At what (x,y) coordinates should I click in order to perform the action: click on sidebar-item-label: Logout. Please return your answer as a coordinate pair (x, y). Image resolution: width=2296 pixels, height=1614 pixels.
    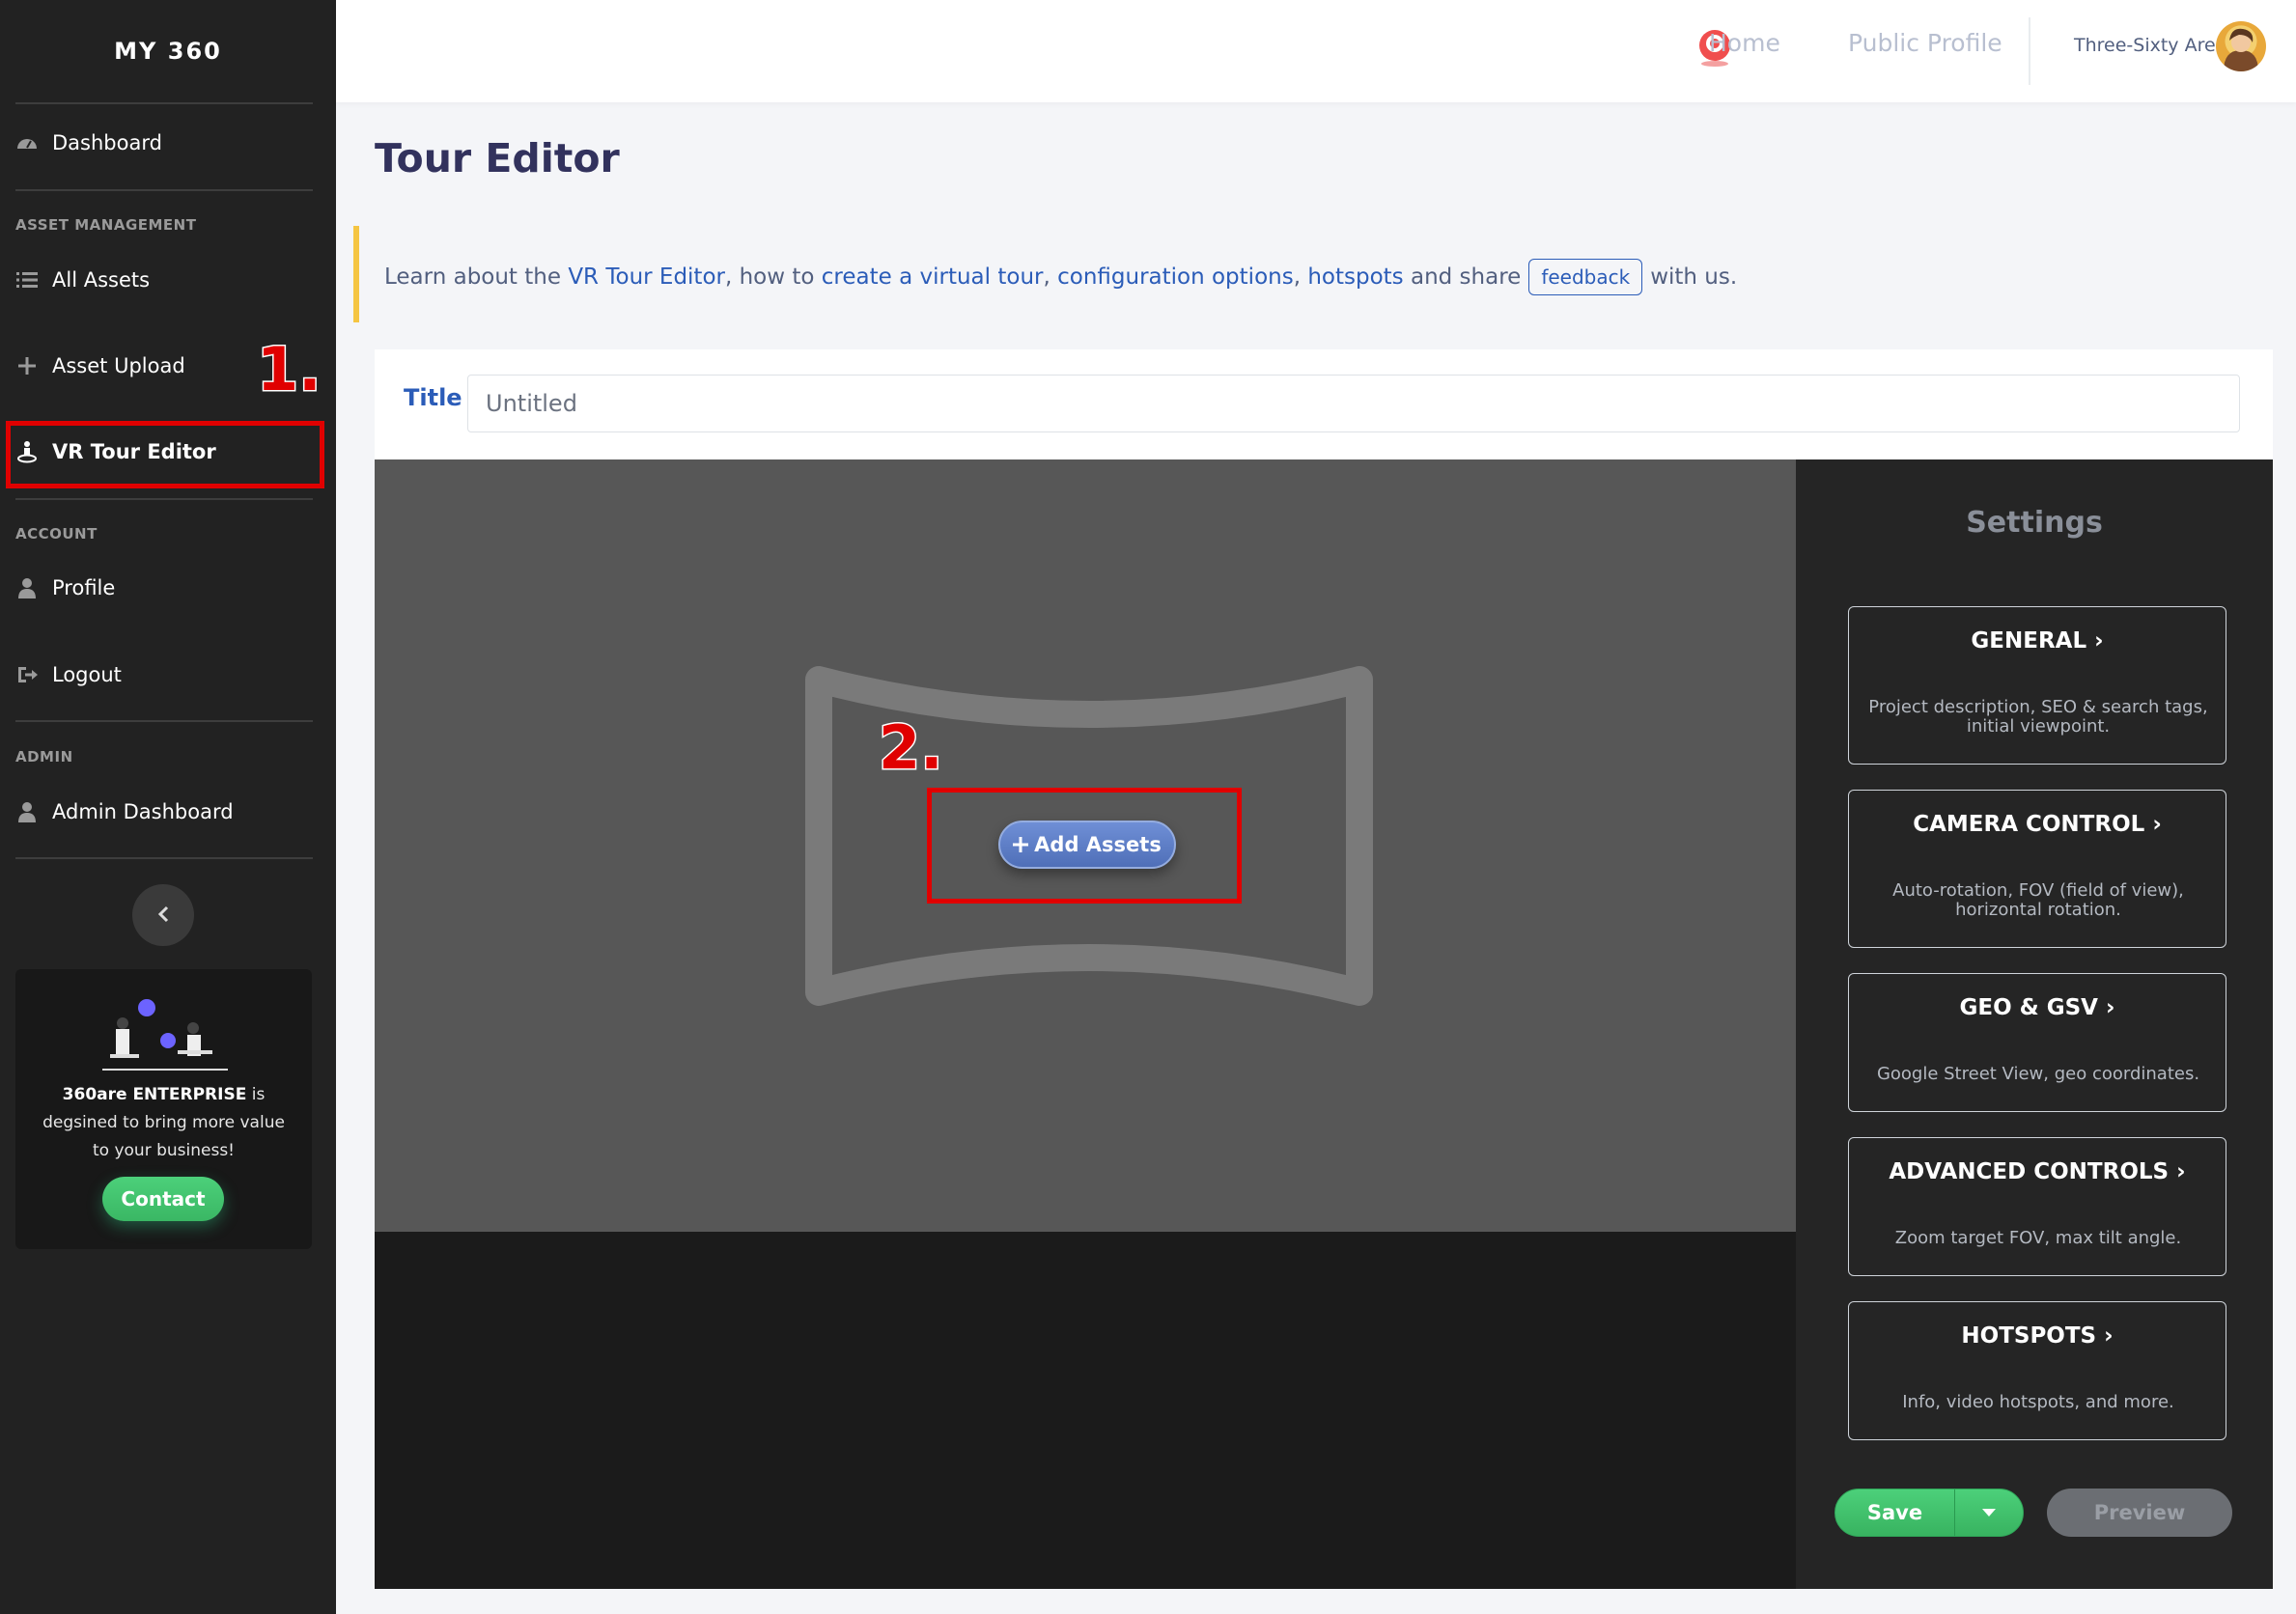
    Looking at the image, I should click on (87, 674).